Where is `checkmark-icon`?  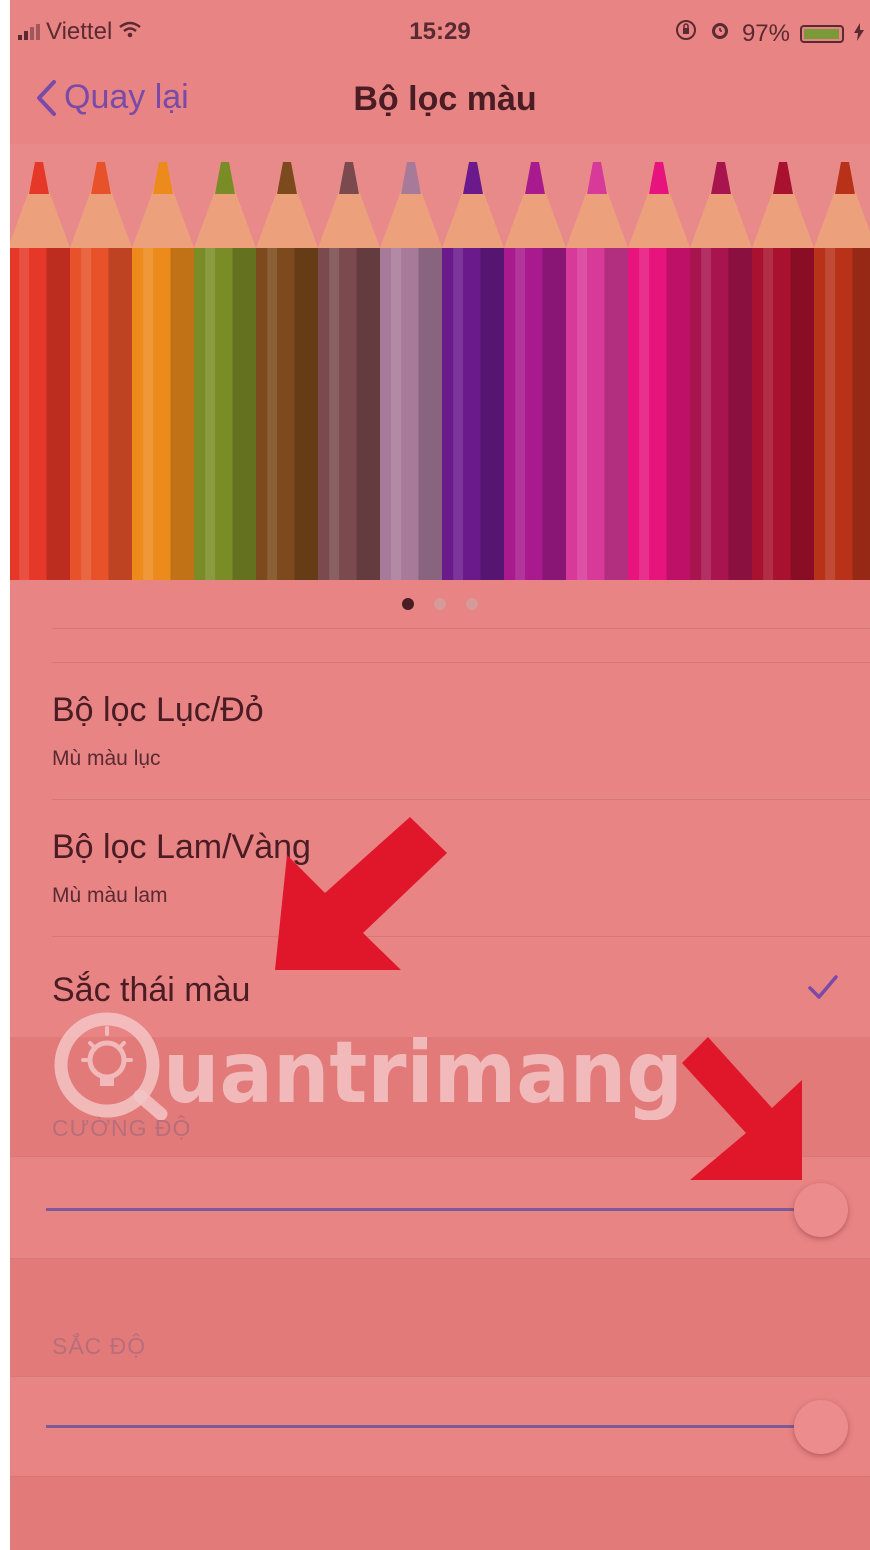
checkmark-icon is located at coordinates (823, 987).